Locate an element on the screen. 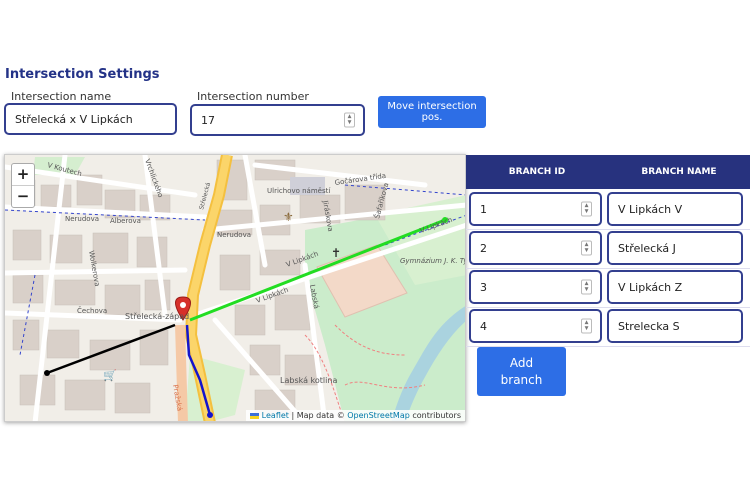 The height and width of the screenshot is (500, 750). branch-name-input: V Lipkách V is located at coordinates (675, 209).